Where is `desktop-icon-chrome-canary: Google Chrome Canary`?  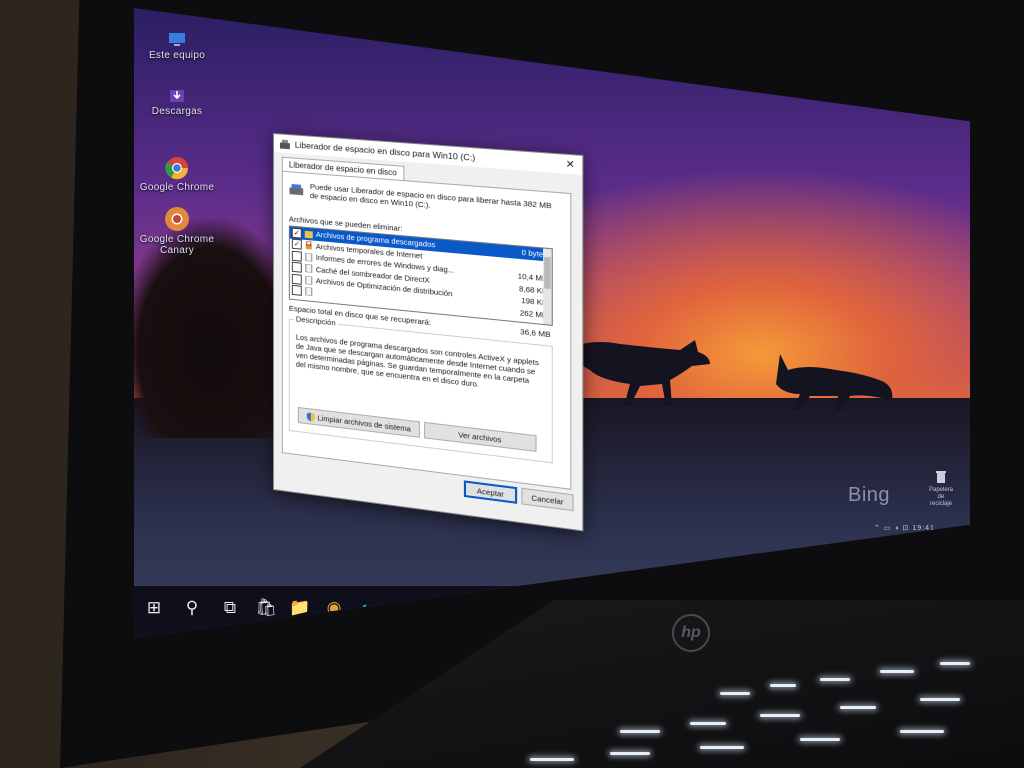 desktop-icon-chrome-canary: Google Chrome Canary is located at coordinates (178, 231).